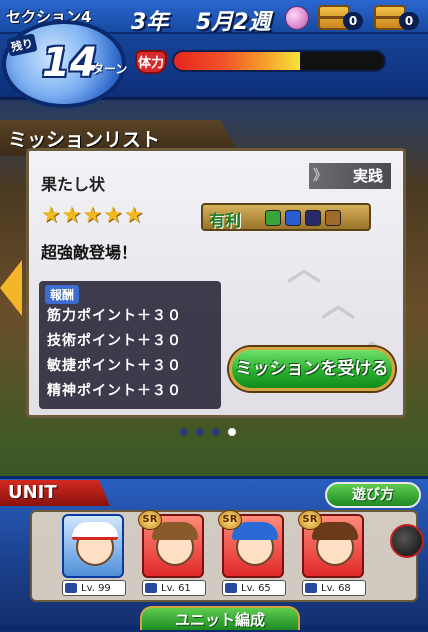  What do you see at coordinates (114, 316) in the screenshot?
I see `reward-item: 筋力ポイント＋３０` at bounding box center [114, 316].